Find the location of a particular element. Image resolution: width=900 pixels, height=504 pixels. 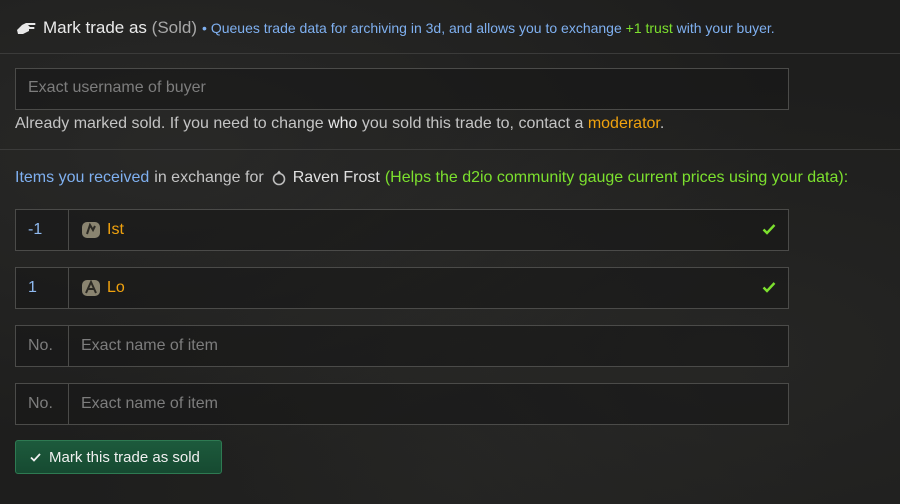

item-name-input: Ist is located at coordinates (429, 230).